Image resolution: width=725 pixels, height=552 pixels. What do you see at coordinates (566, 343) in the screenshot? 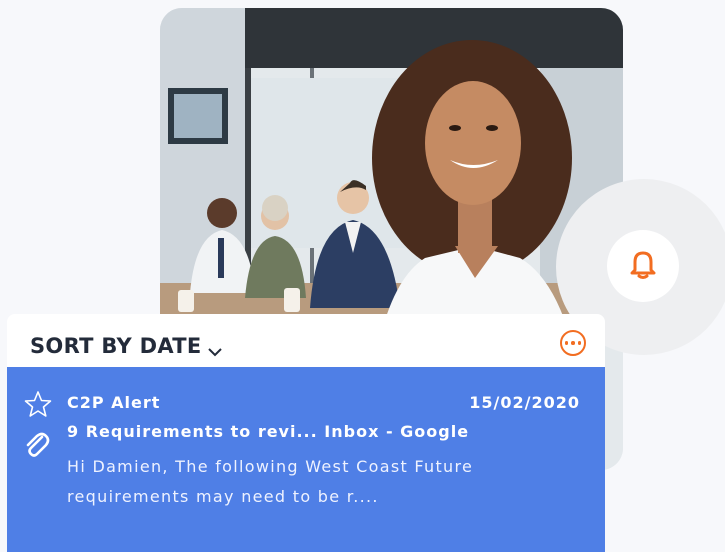
I see `more-options-icon` at bounding box center [566, 343].